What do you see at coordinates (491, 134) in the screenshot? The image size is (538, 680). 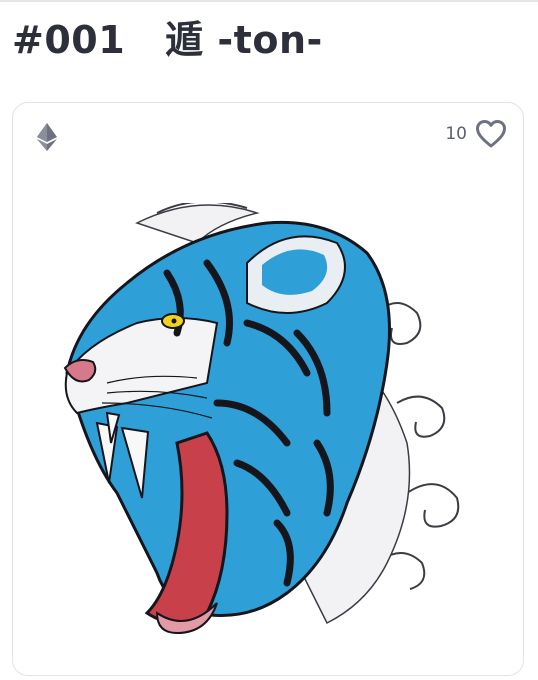 I see `heart-outline-icon` at bounding box center [491, 134].